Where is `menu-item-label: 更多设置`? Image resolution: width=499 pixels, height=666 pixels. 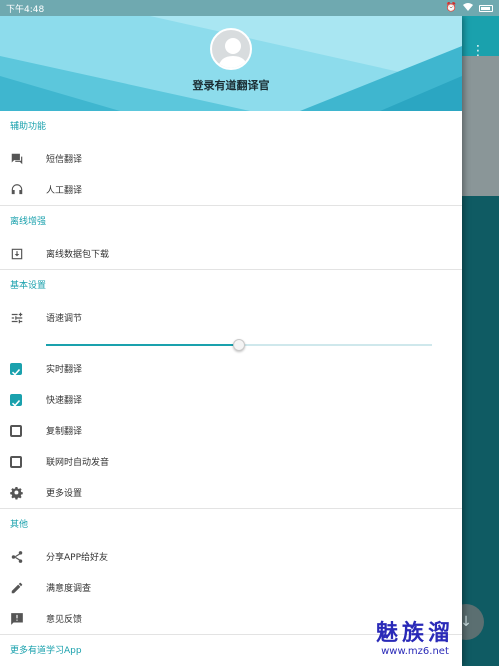 menu-item-label: 更多设置 is located at coordinates (64, 494).